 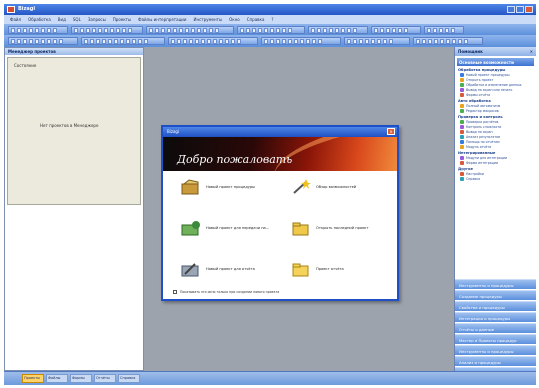 What do you see at coordinates (39, 19) in the screenshot?
I see `menu-item: Обработка` at bounding box center [39, 19].